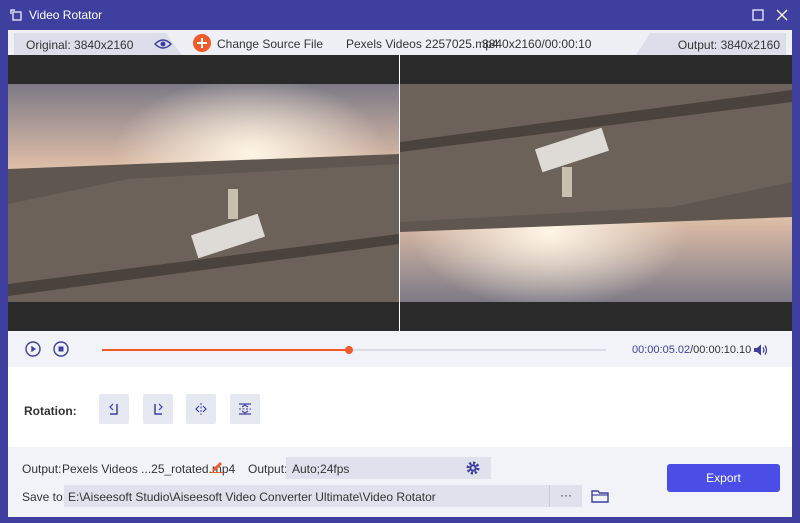 This screenshot has height=523, width=800. What do you see at coordinates (268, 469) in the screenshot?
I see `output-format-label: Output:` at bounding box center [268, 469].